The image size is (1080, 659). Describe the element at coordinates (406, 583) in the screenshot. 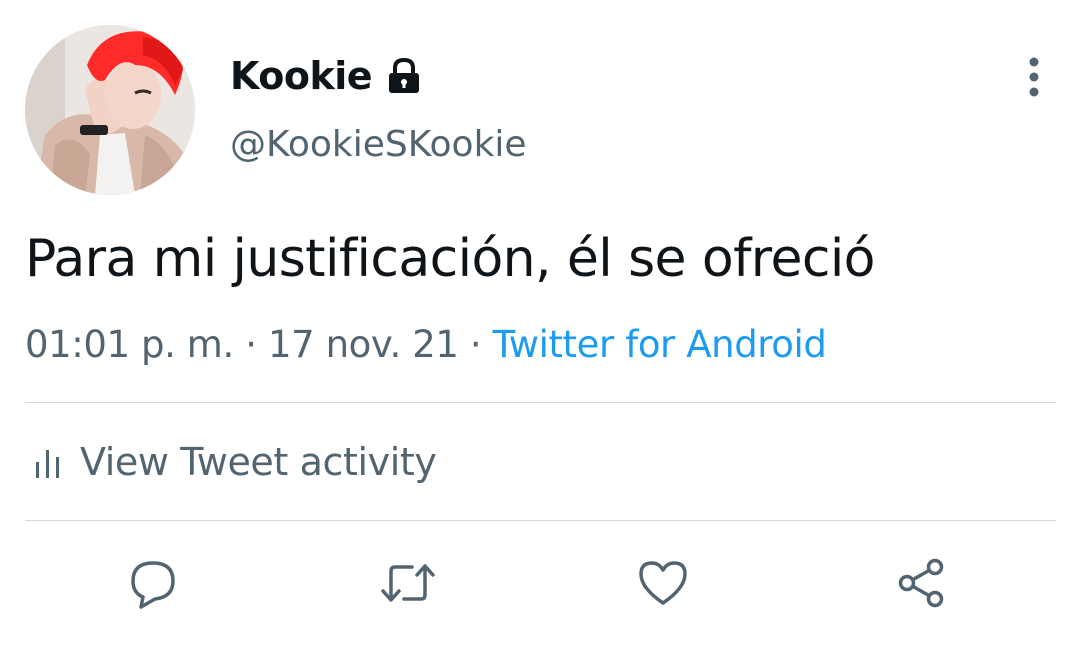

I see `retweet-icon` at that location.